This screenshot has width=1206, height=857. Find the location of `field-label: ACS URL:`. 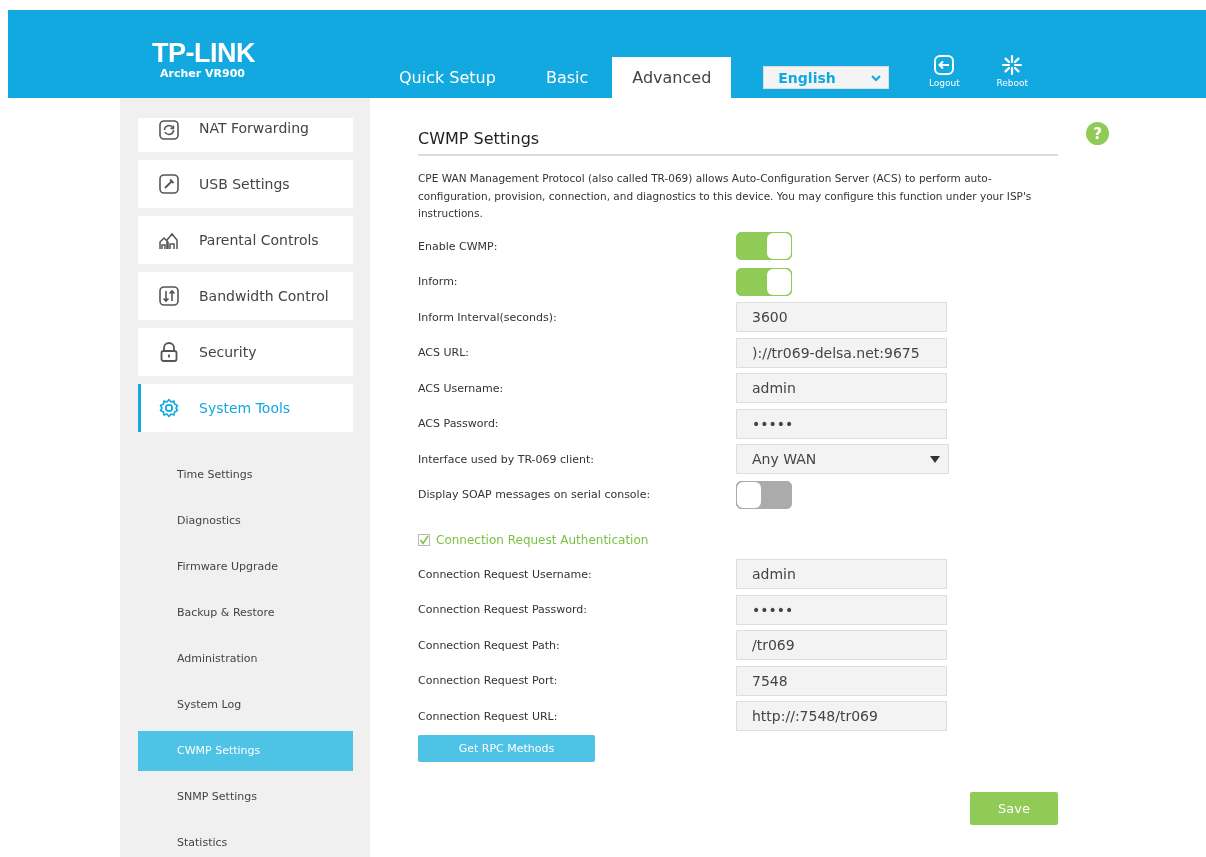

field-label: ACS URL: is located at coordinates (444, 353).